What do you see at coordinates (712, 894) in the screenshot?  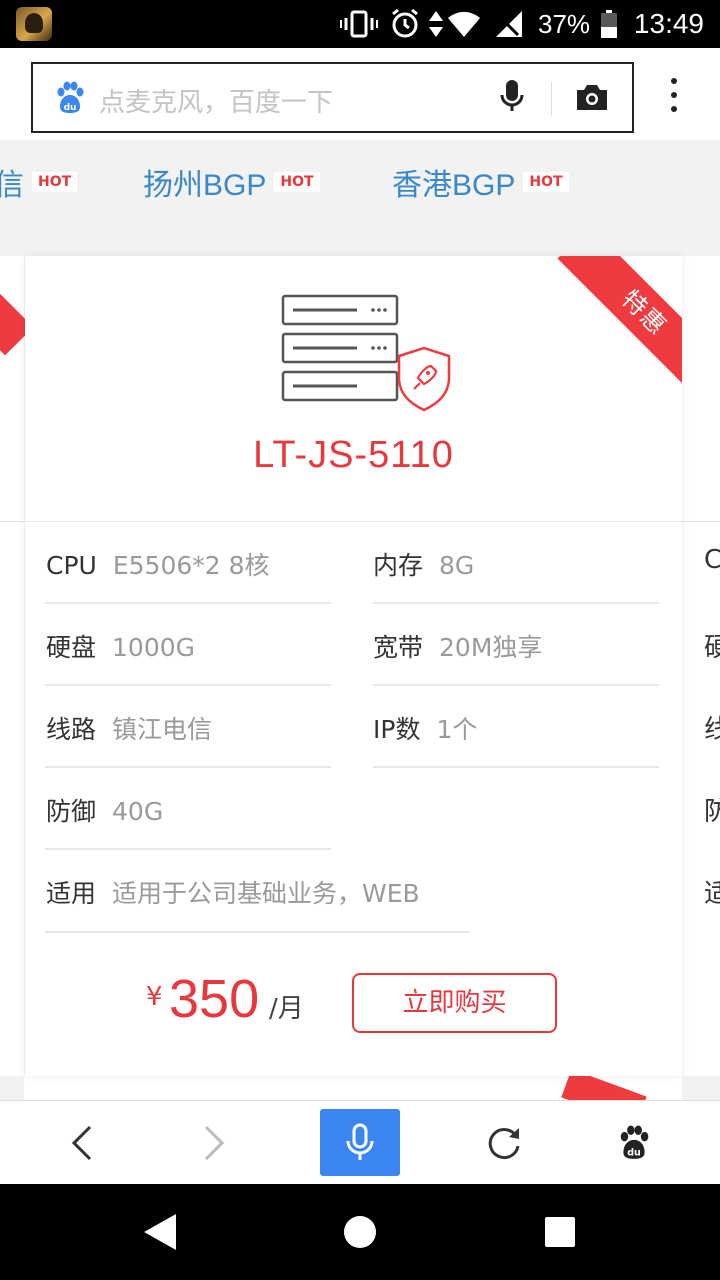 I see `next-card-spec-key: 适` at bounding box center [712, 894].